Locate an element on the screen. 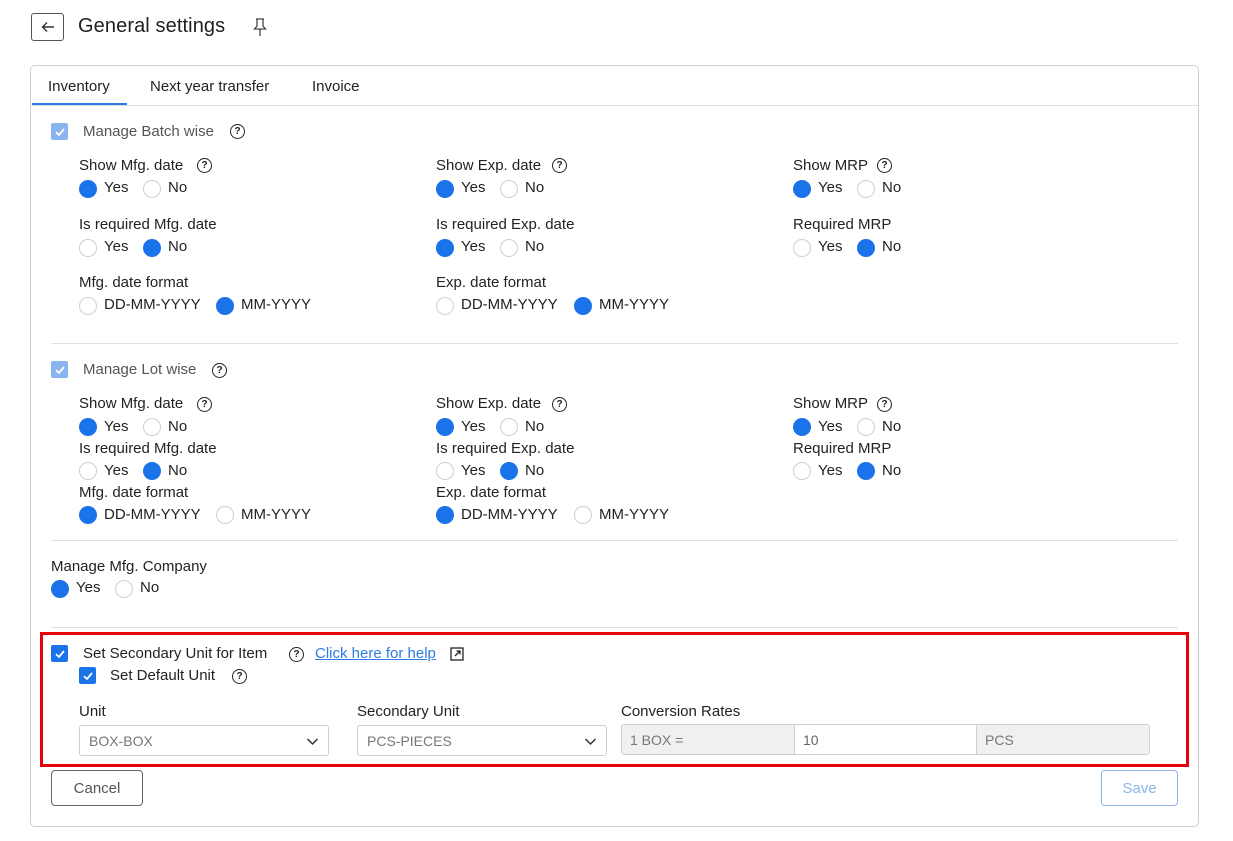  cancel-button: Cancel is located at coordinates (97, 788).